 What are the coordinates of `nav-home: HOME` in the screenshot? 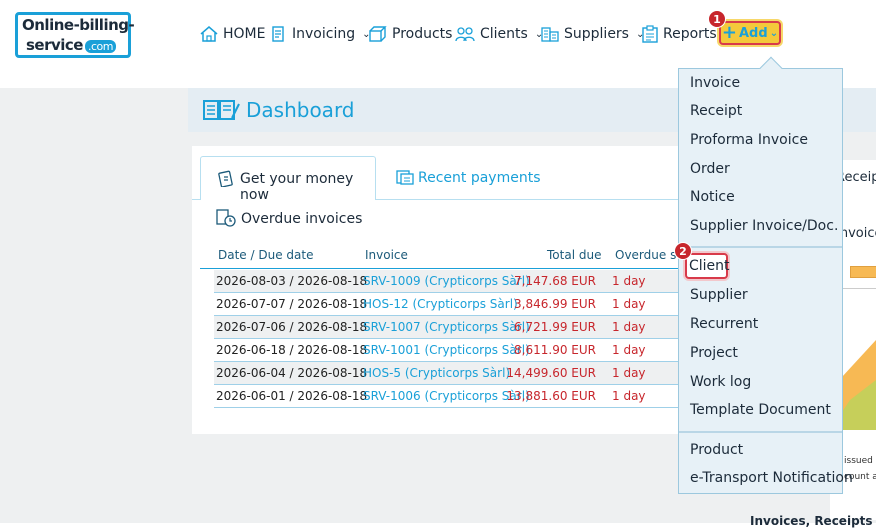 It's located at (232, 34).